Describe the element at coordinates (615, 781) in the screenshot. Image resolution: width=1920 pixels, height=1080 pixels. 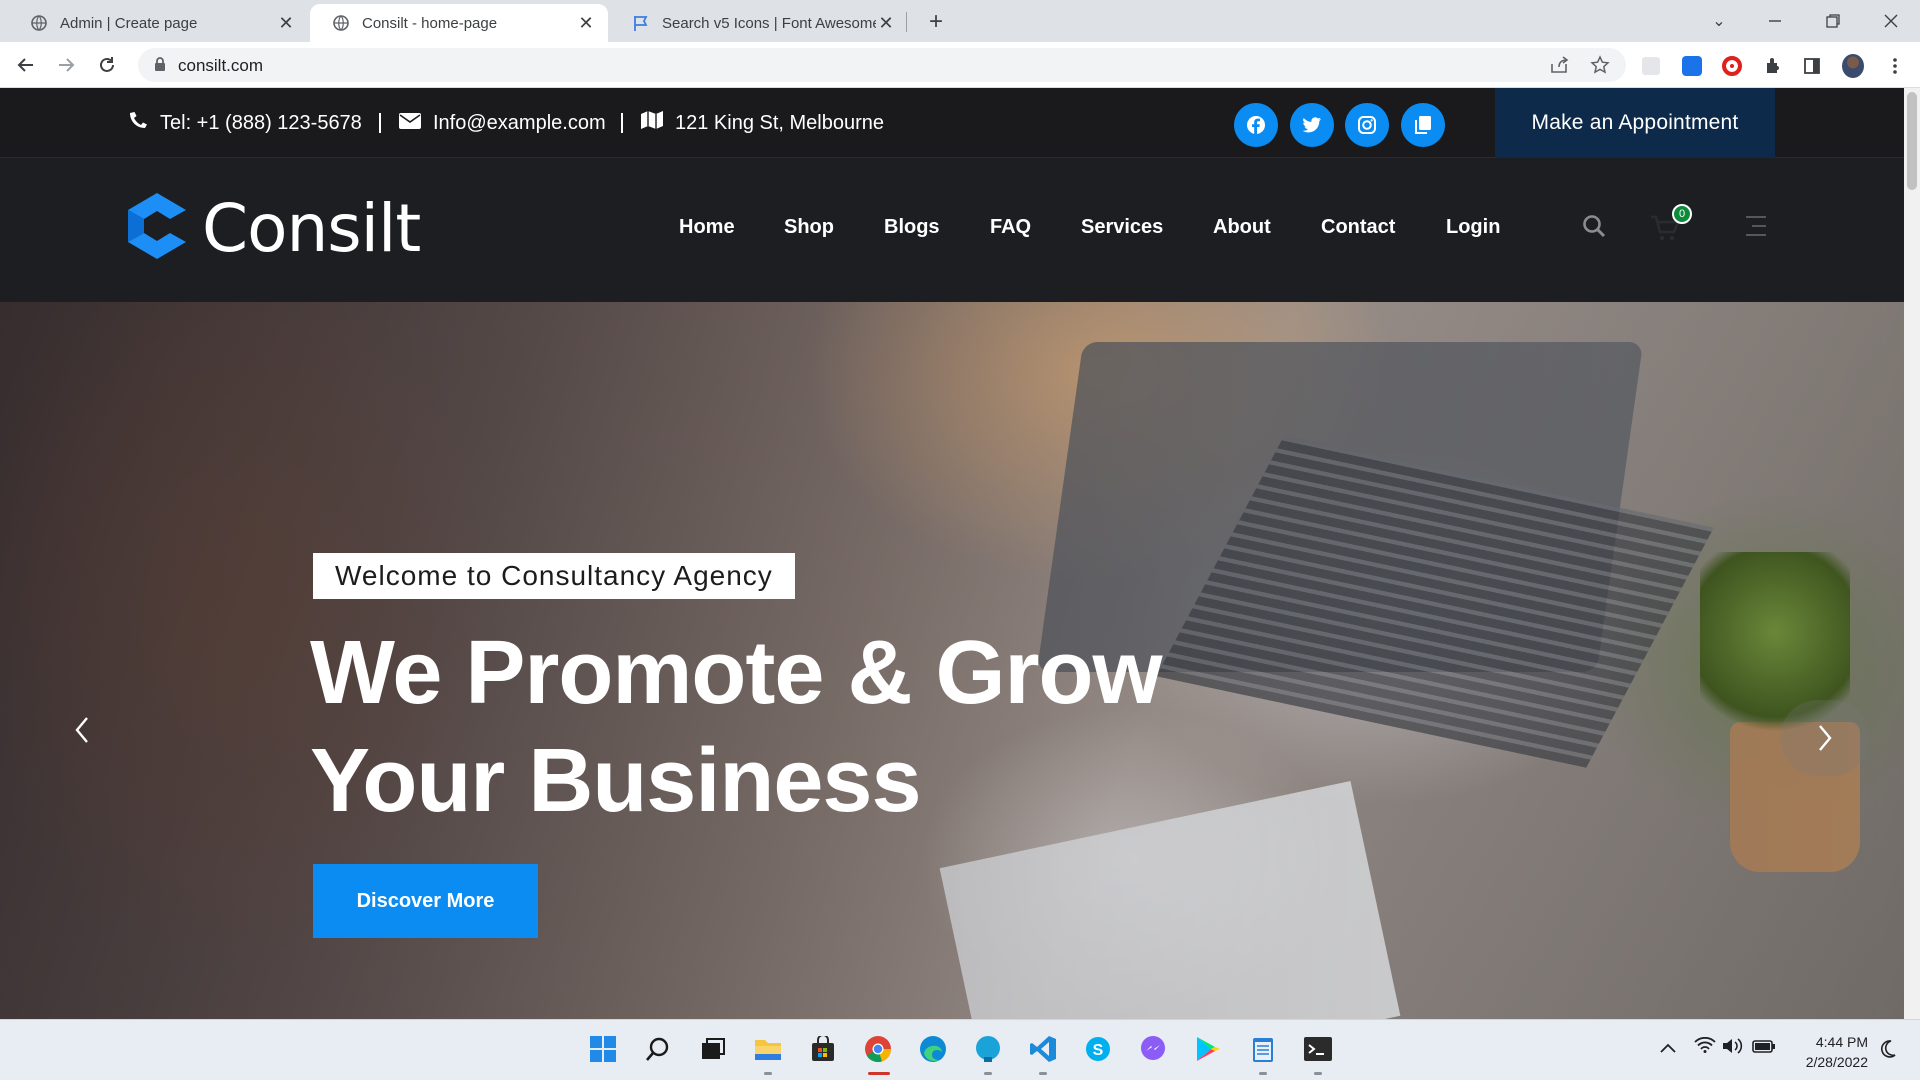
I see `hero-headline-line2: Your Business` at that location.